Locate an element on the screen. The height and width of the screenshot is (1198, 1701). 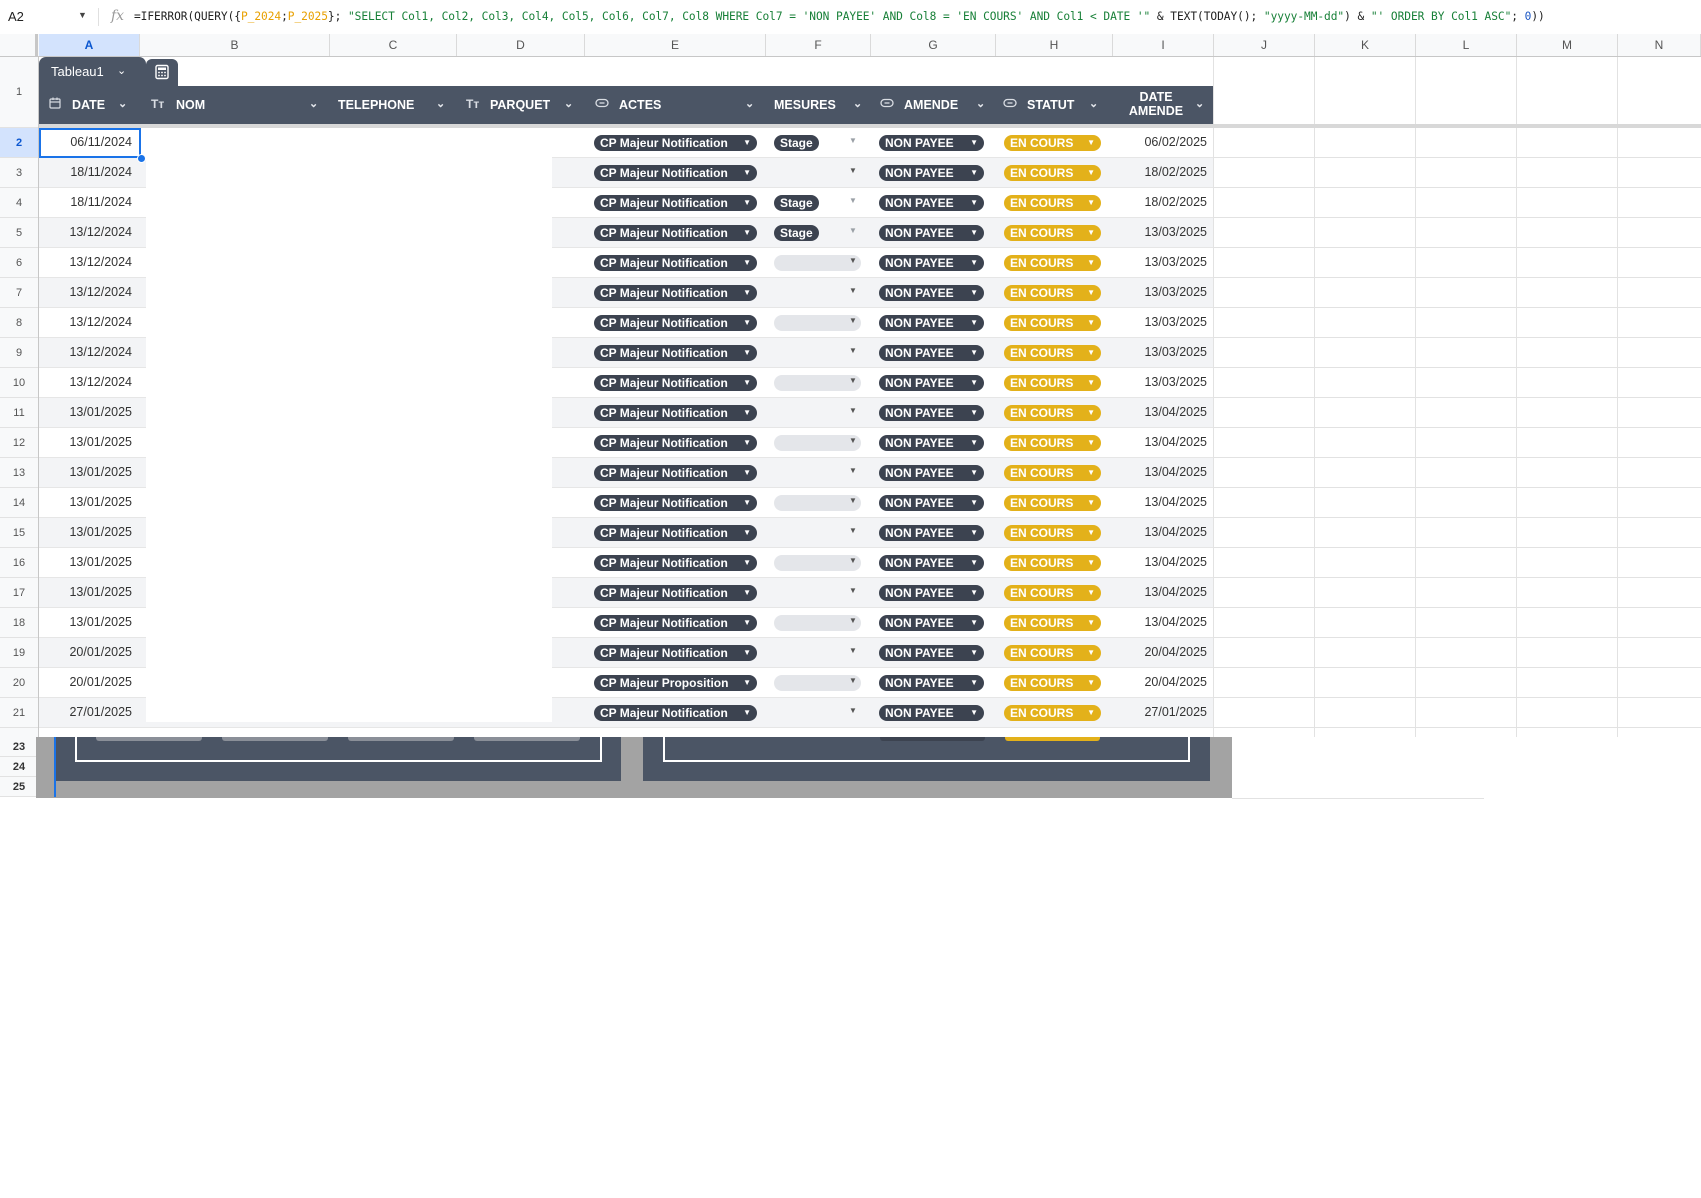
column-header-m: M is located at coordinates (1567, 45).